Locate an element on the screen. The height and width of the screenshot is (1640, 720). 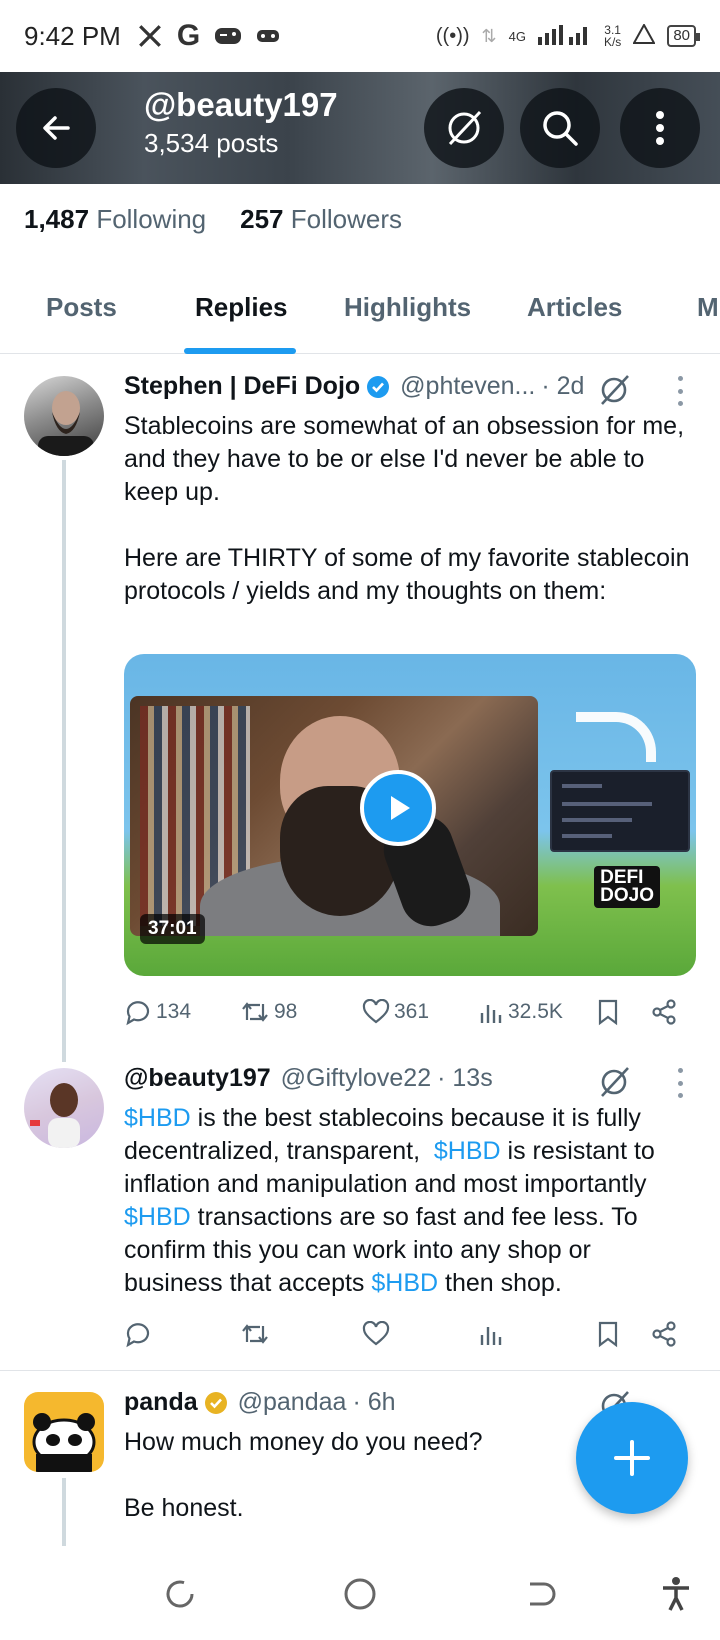
more-options-button is located at coordinates (660, 128).